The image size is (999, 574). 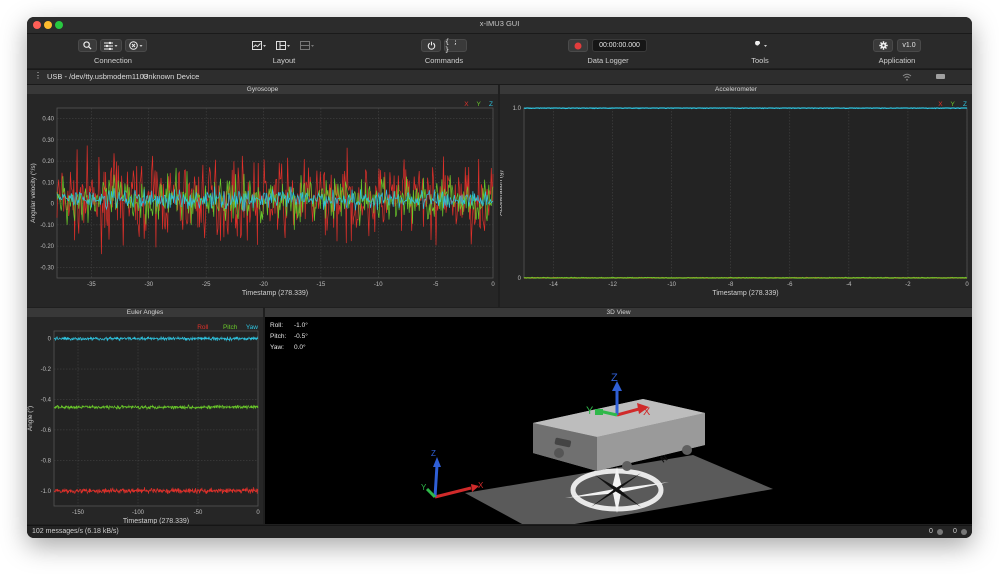 What do you see at coordinates (278, 336) in the screenshot?
I see `pitch-label: Pitch:` at bounding box center [278, 336].